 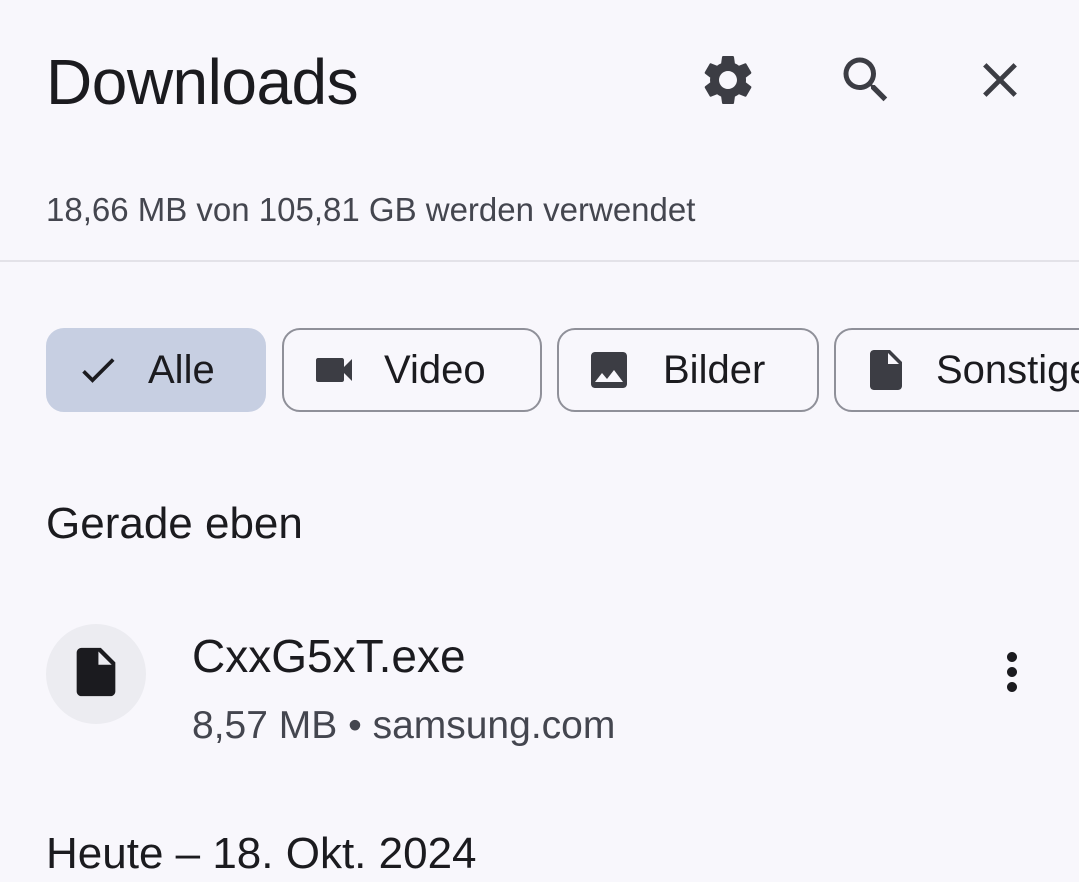 What do you see at coordinates (261, 853) in the screenshot?
I see `section-header: Heute – 18. Okt. 2024` at bounding box center [261, 853].